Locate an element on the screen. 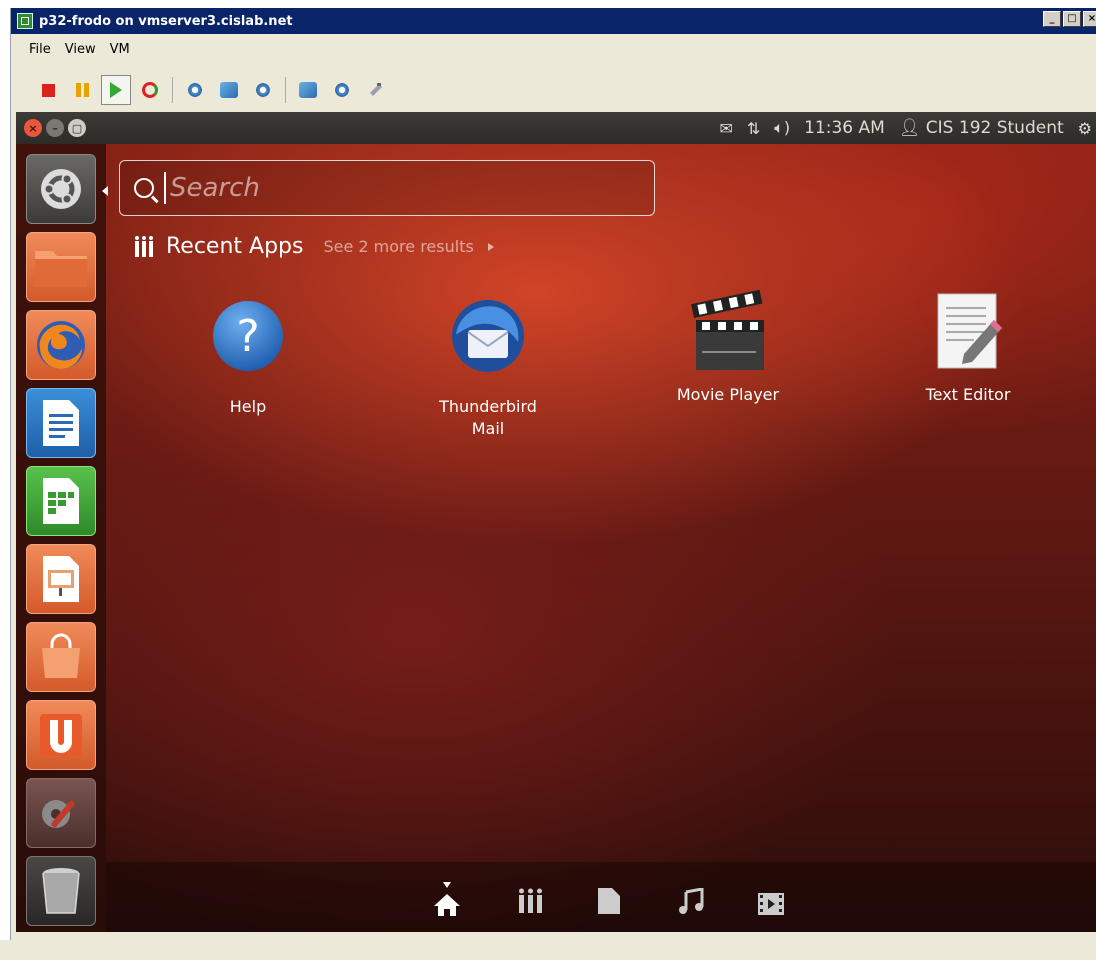  refresh-icon is located at coordinates (150, 90).